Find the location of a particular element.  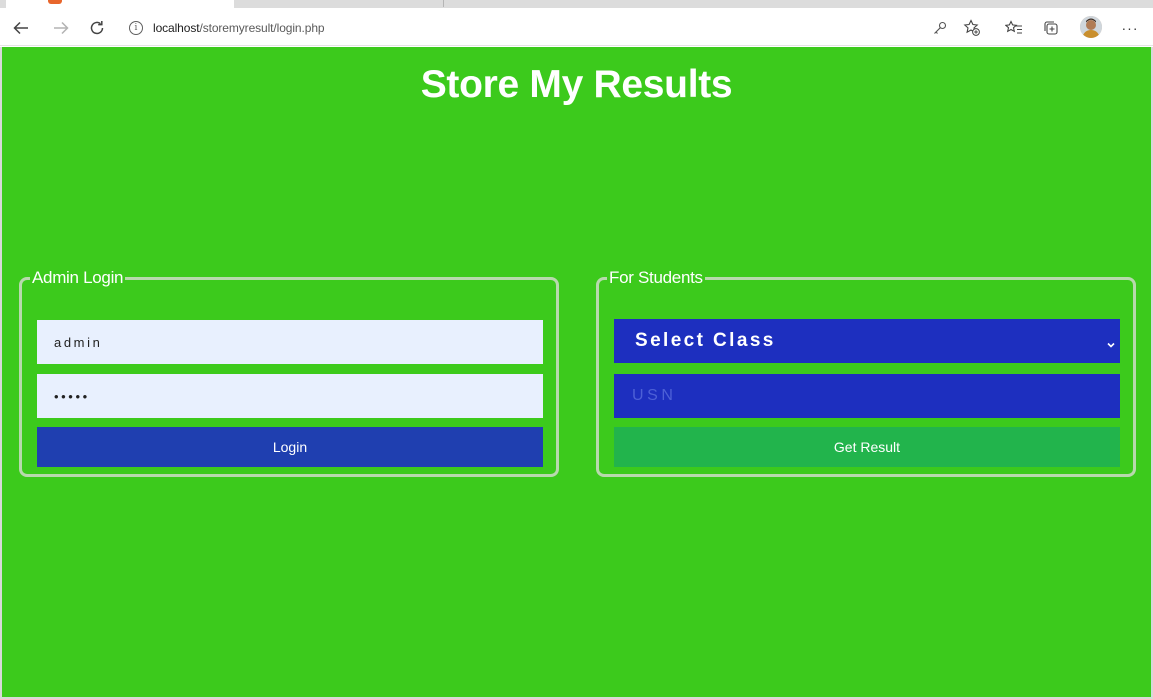

student-legend: For Students is located at coordinates (656, 277).